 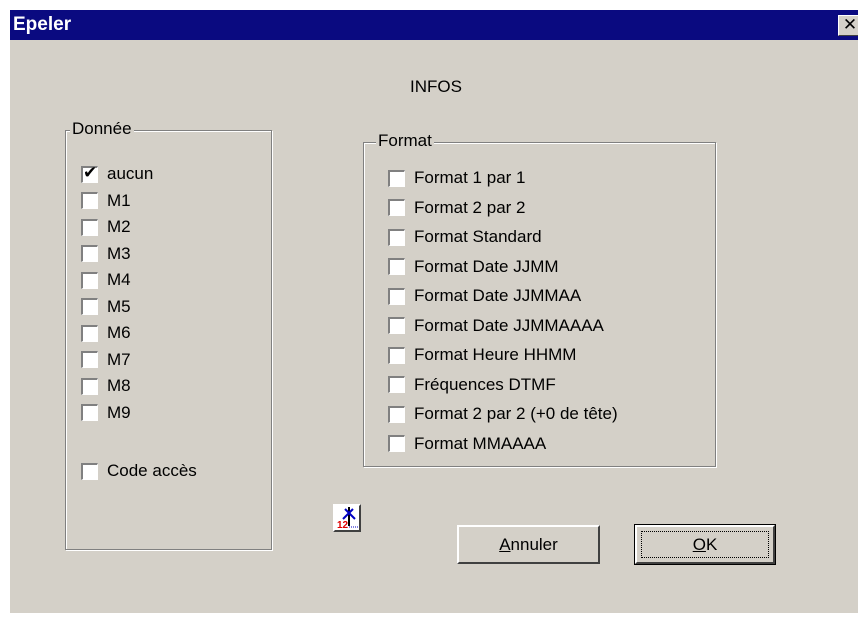 I want to click on checkbox-label: Format Standard, so click(x=478, y=236).